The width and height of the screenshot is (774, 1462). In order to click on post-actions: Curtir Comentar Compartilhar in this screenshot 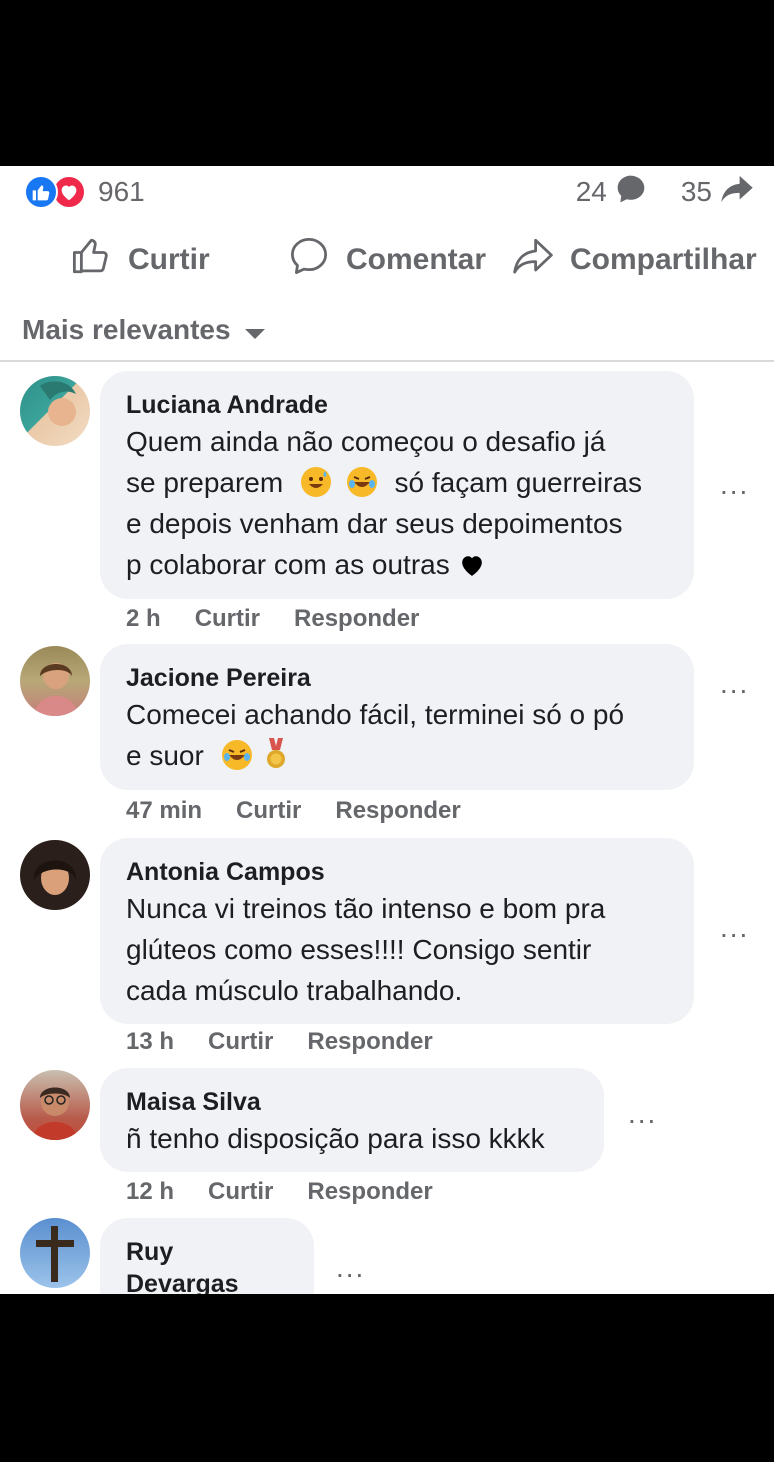, I will do `click(387, 260)`.